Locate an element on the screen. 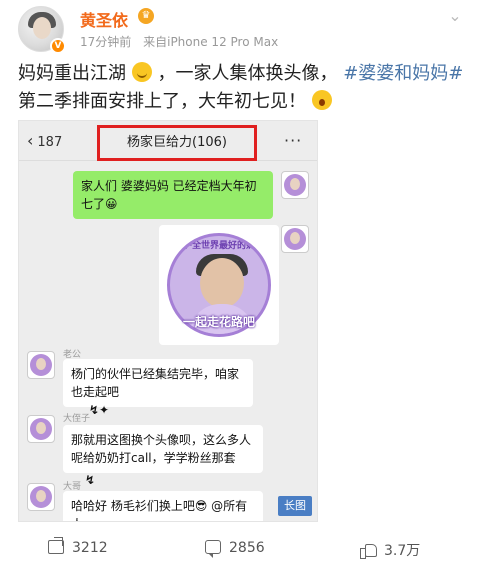 The image size is (480, 565). vip-crown-icon: ♛ is located at coordinates (146, 16).